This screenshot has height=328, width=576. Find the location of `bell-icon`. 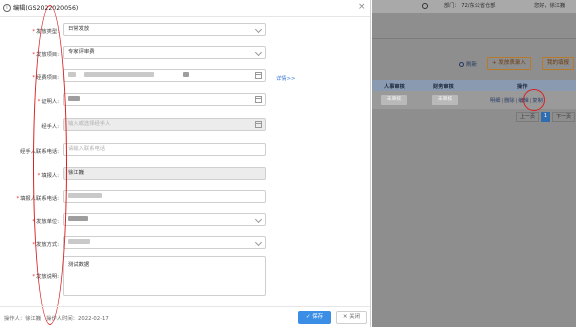

bell-icon is located at coordinates (425, 6).